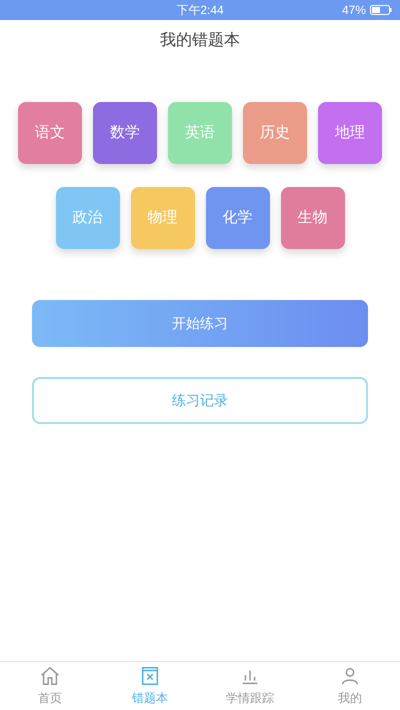 This screenshot has height=710, width=400. Describe the element at coordinates (381, 10) in the screenshot. I see `battery-icon` at that location.